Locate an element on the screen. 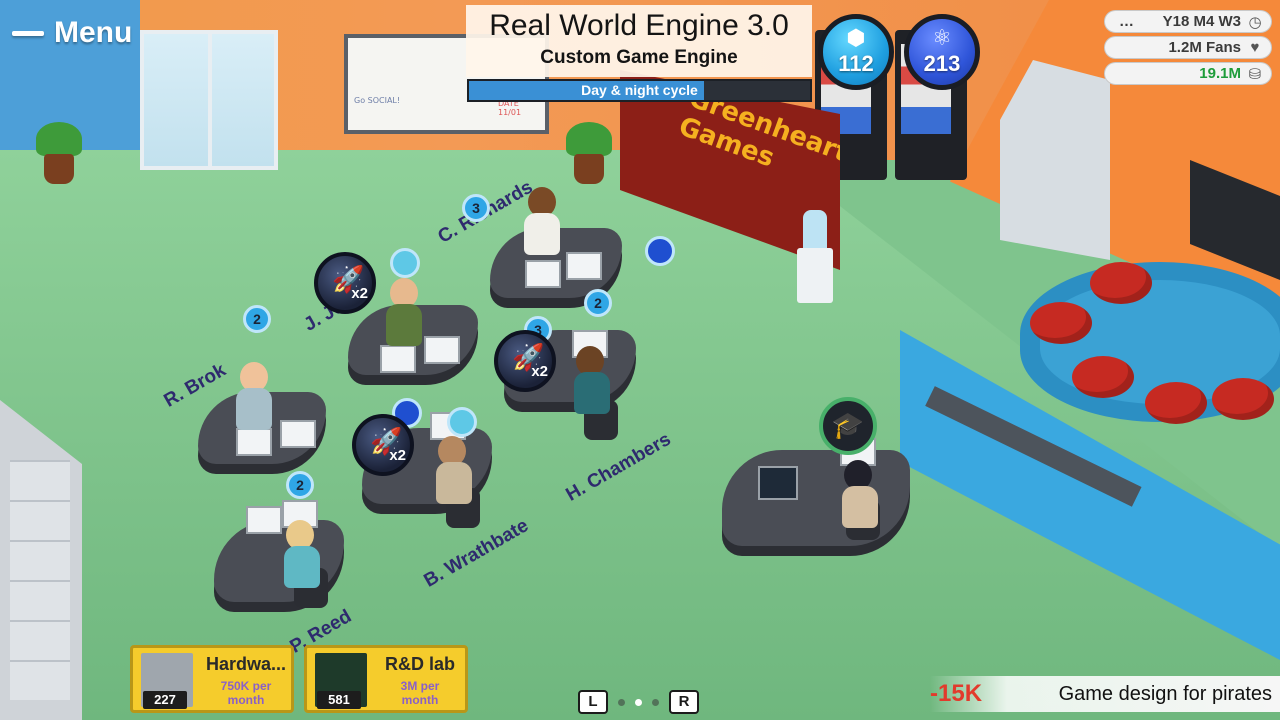  project-panel: Real World Engine 3.0 Custom Game Engine is located at coordinates (639, 41).